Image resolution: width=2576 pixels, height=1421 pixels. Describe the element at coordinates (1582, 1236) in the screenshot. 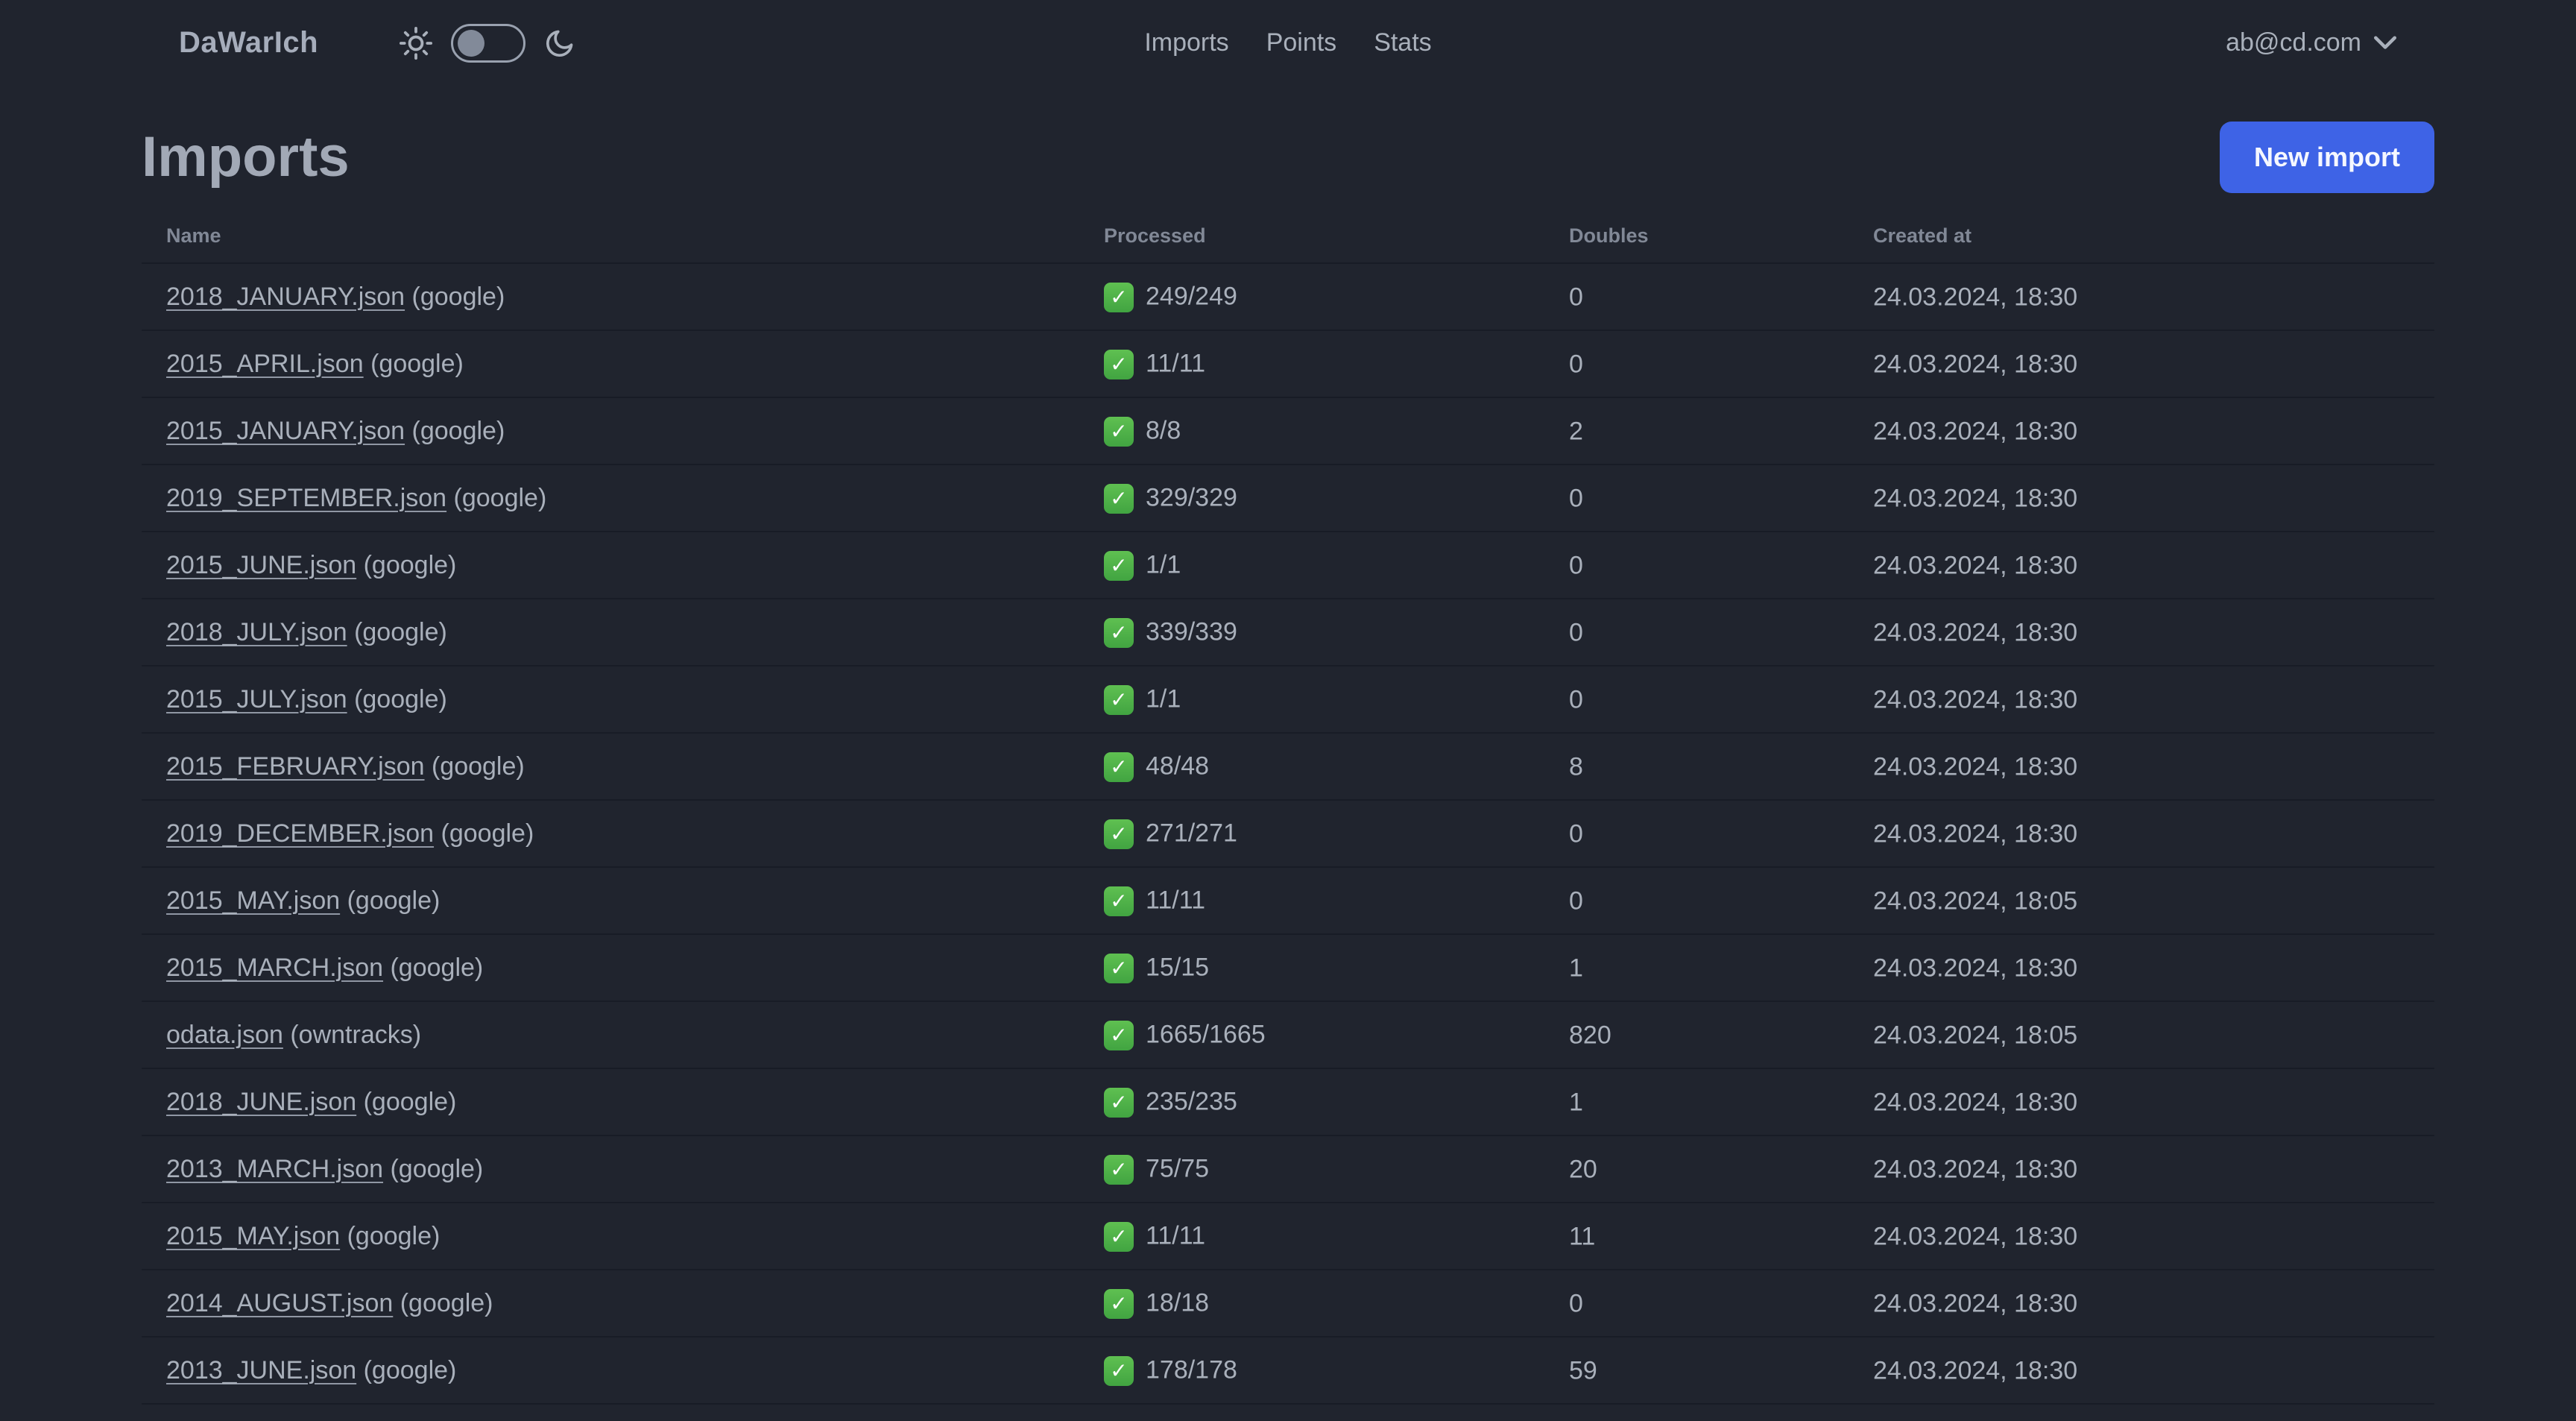

I see `doubles-count: 11` at that location.